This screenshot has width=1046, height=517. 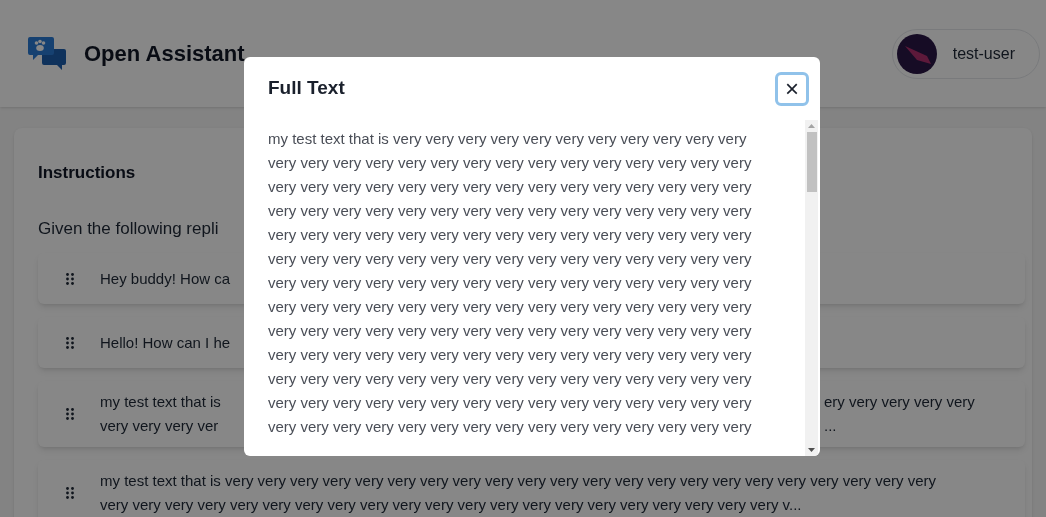 What do you see at coordinates (165, 278) in the screenshot?
I see `reply-text: Hey buddy! How ca` at bounding box center [165, 278].